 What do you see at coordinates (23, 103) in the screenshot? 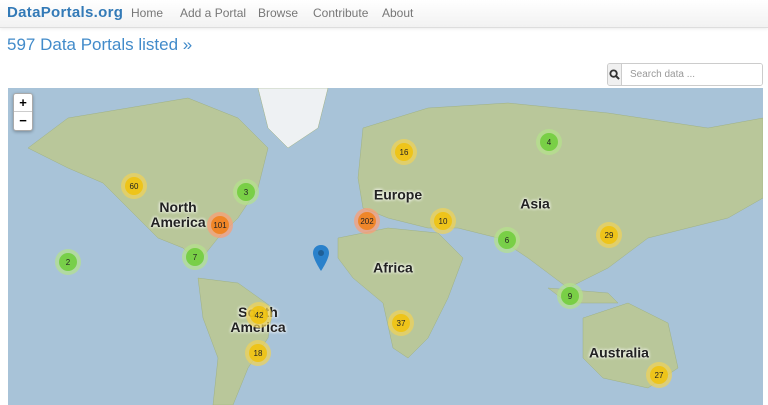
I see `zoom-in-button: +` at bounding box center [23, 103].